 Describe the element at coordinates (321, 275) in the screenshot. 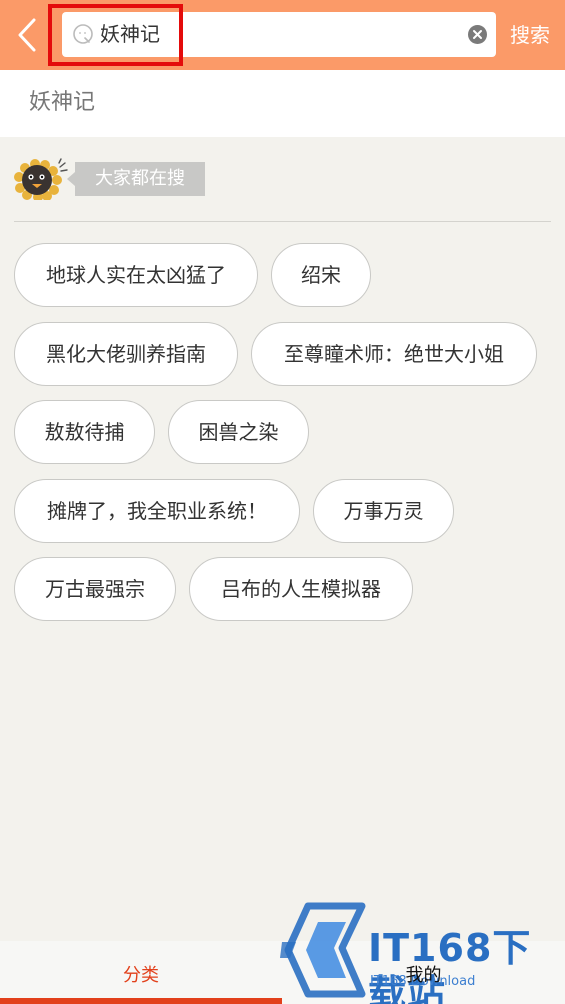

I see `tag-item: 绍宋` at that location.